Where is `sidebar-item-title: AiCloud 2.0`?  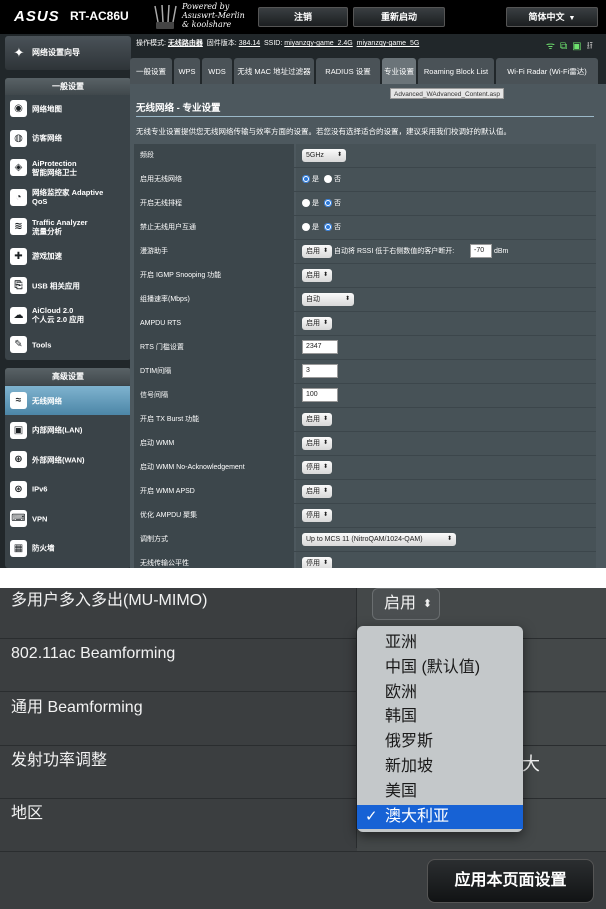 sidebar-item-title: AiCloud 2.0 is located at coordinates (53, 310).